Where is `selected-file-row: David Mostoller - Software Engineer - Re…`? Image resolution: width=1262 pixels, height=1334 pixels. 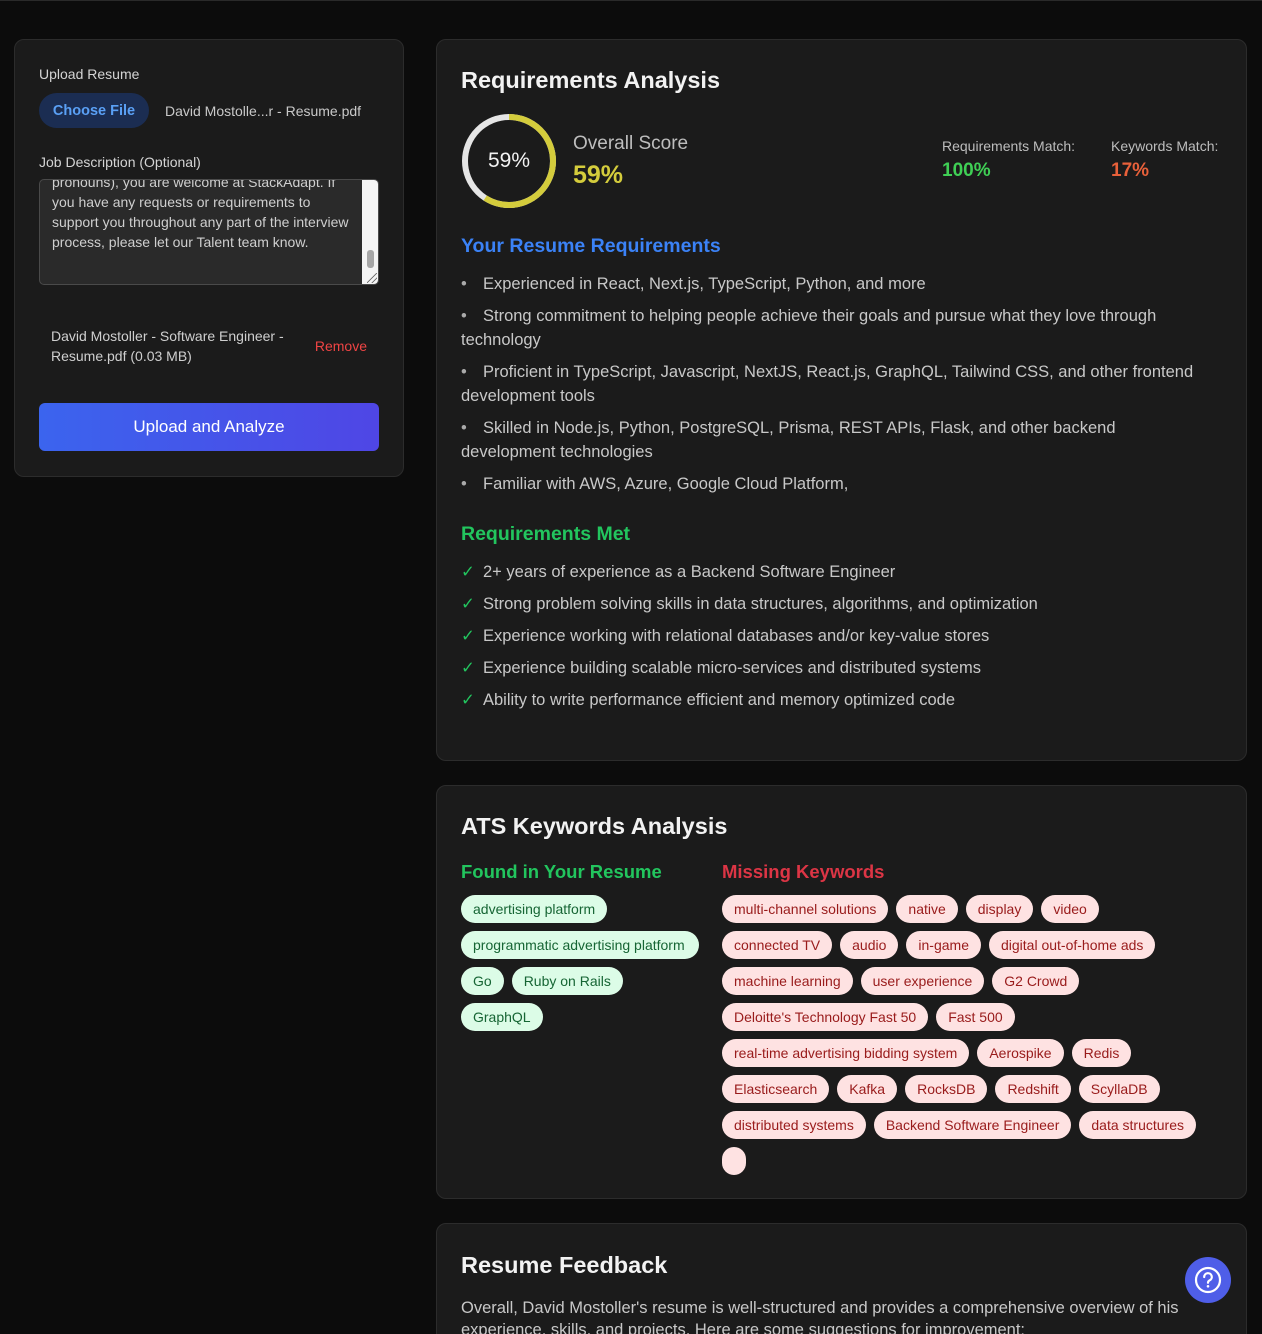 selected-file-row: David Mostoller - Software Engineer - Re… is located at coordinates (209, 346).